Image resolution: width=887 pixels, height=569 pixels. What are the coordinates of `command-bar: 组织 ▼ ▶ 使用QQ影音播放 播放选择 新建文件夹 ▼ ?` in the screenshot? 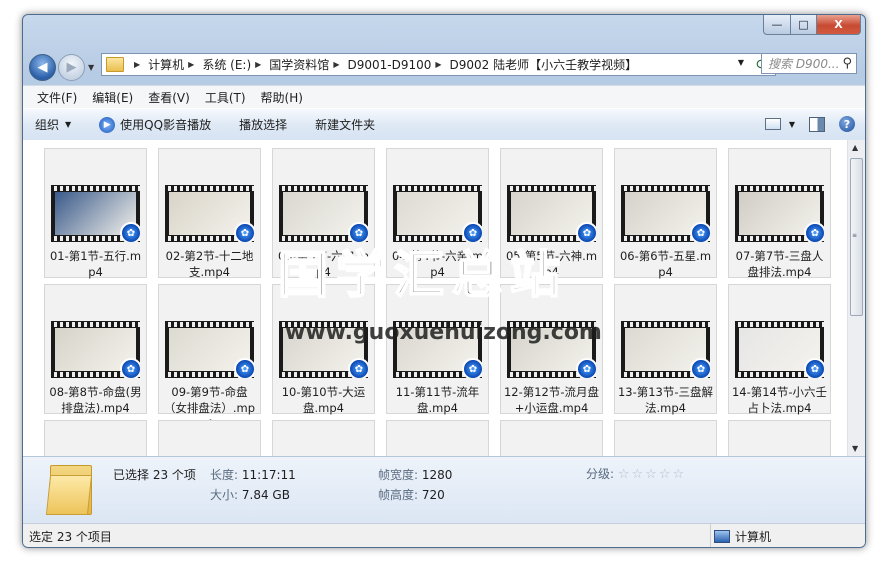 It's located at (444, 124).